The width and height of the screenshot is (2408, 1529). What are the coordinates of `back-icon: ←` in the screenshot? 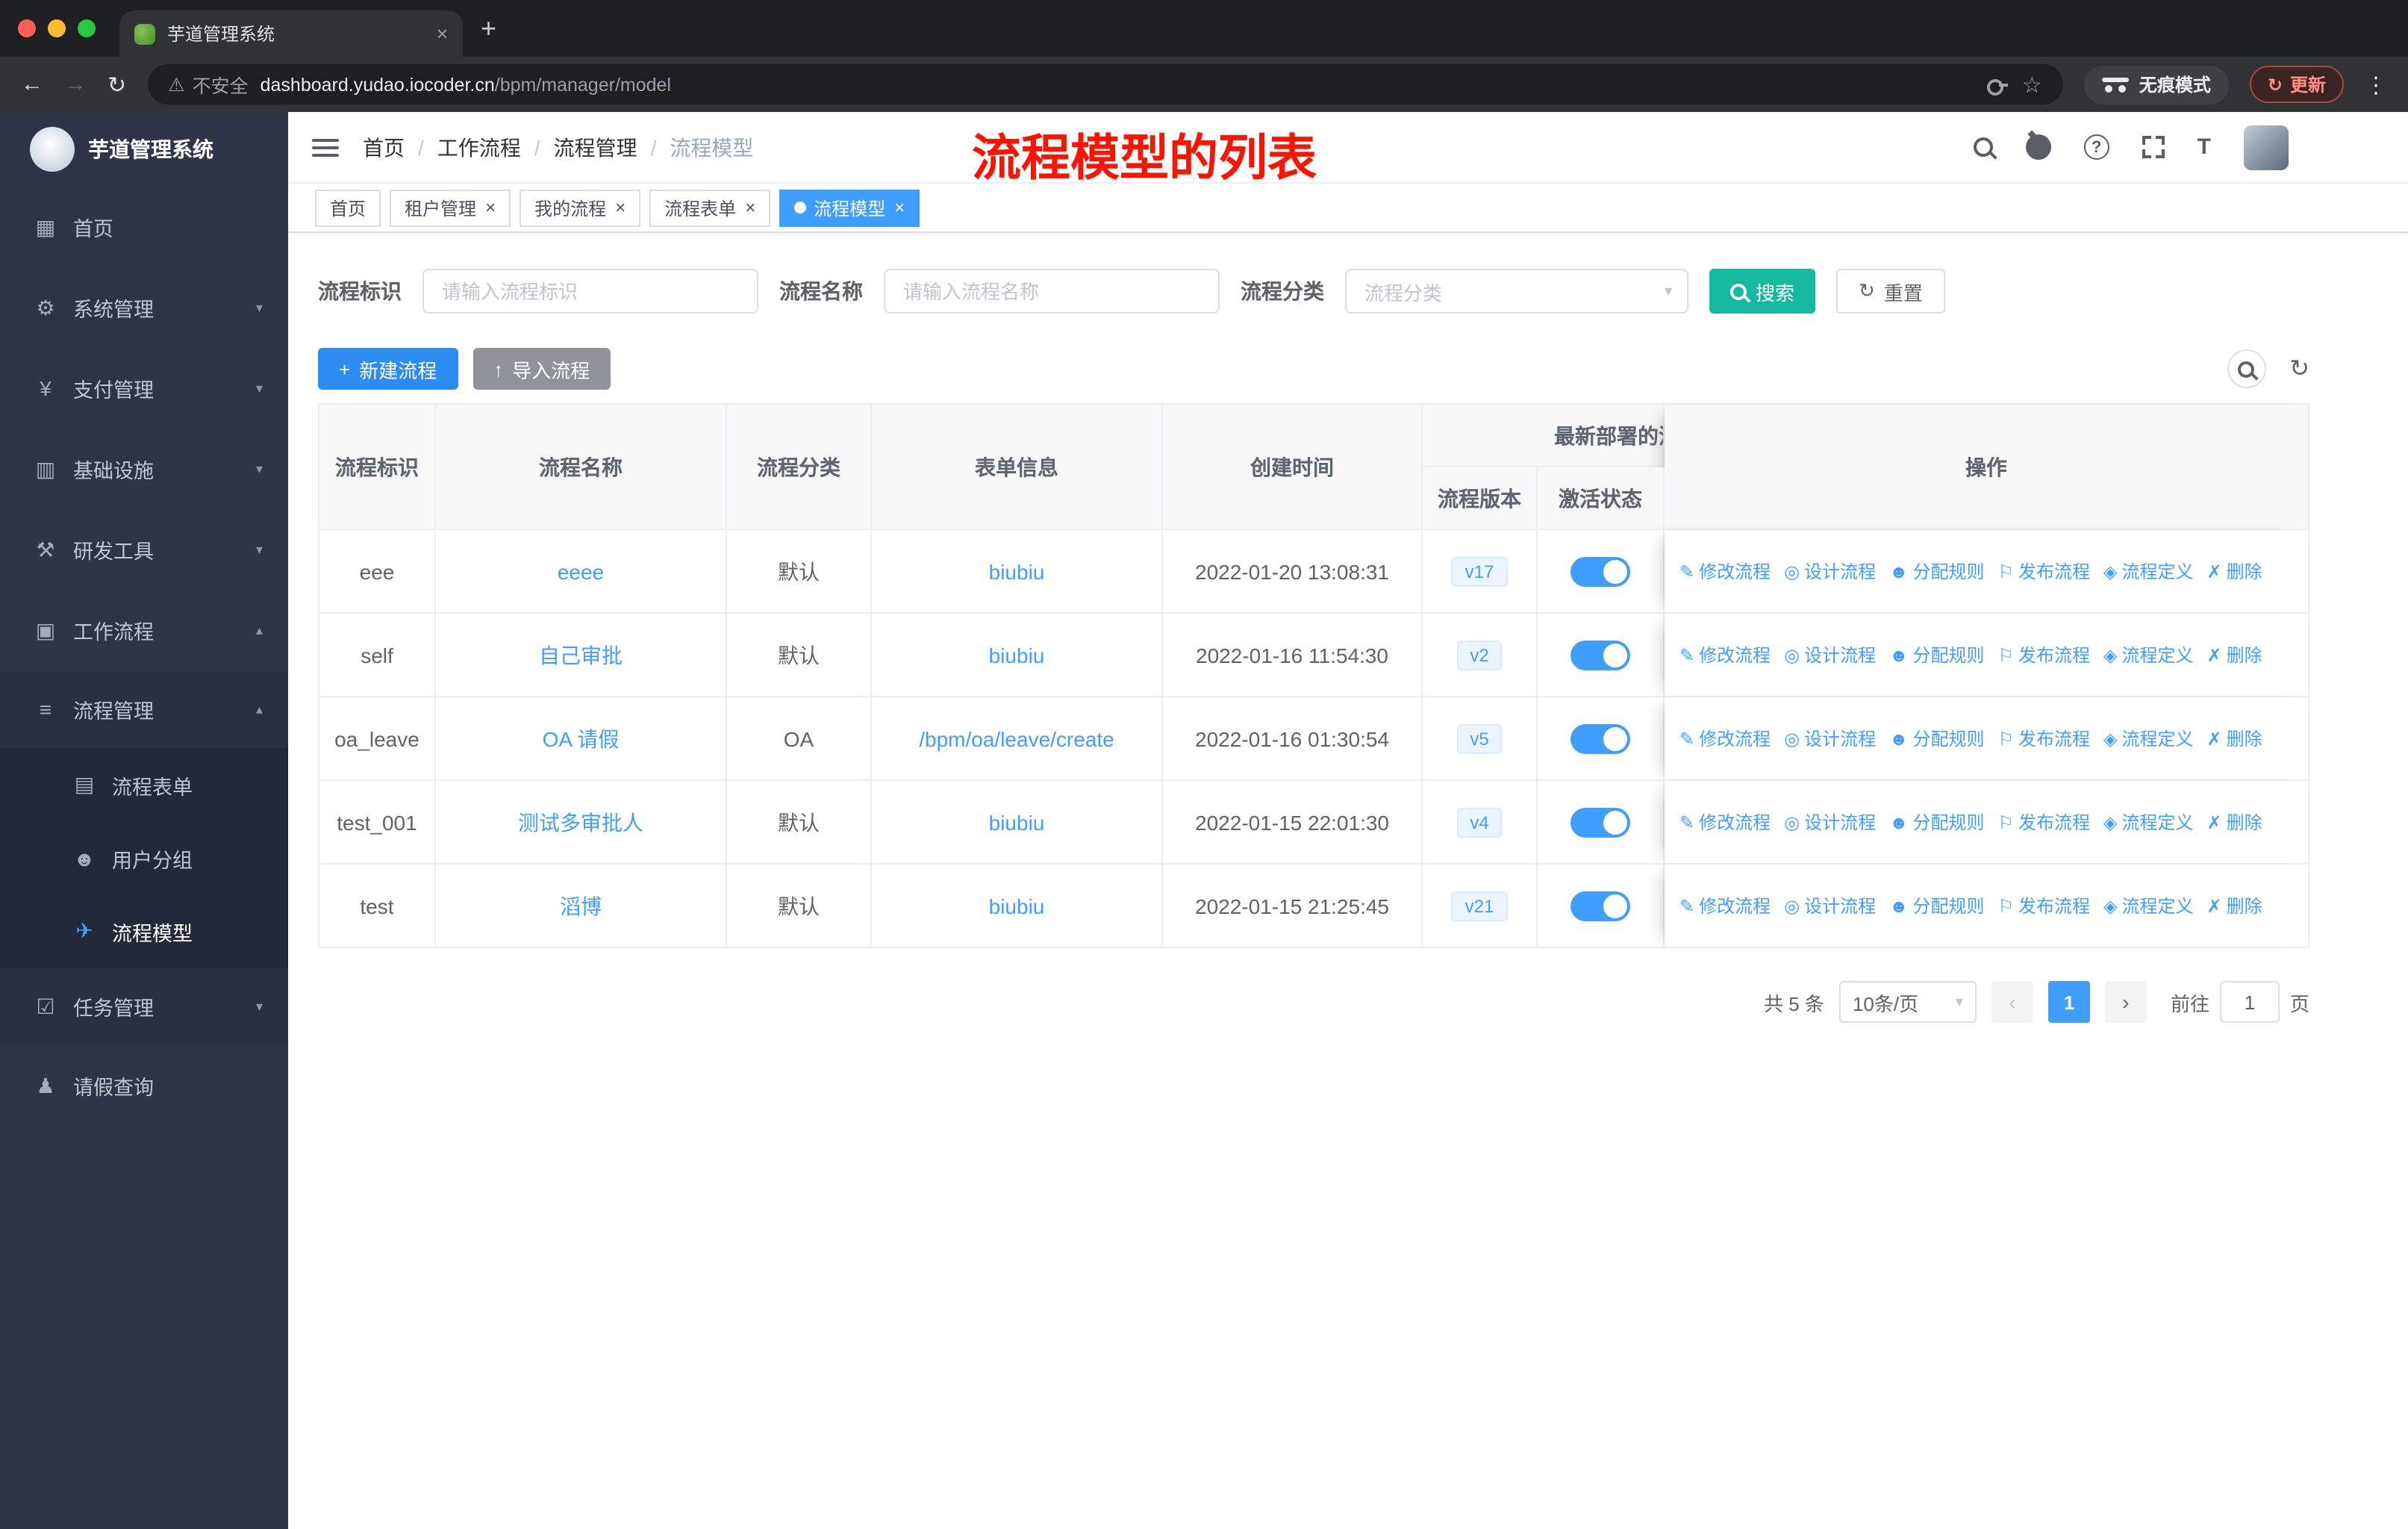 It's located at (32, 84).